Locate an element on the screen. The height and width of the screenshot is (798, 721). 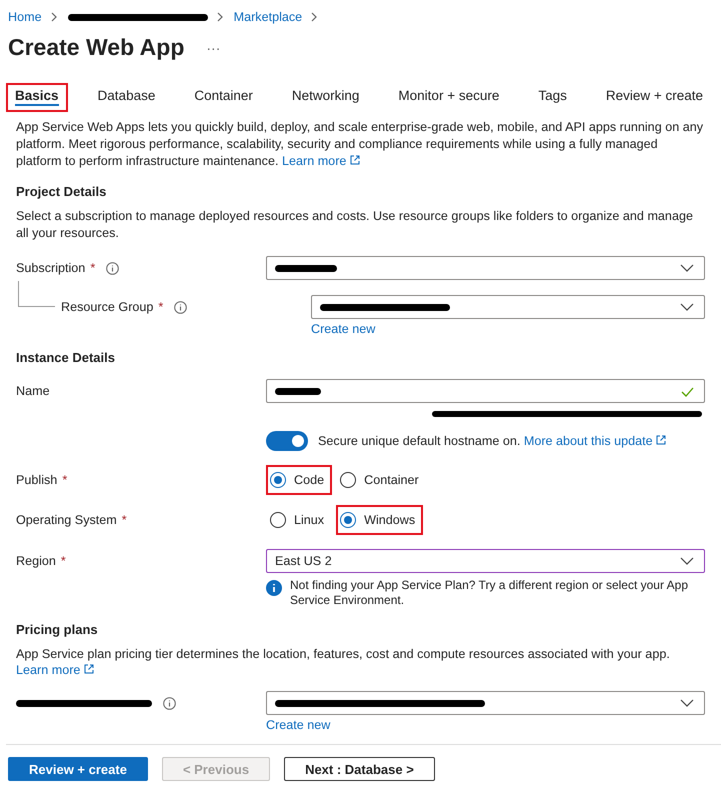
name-input is located at coordinates (485, 391).